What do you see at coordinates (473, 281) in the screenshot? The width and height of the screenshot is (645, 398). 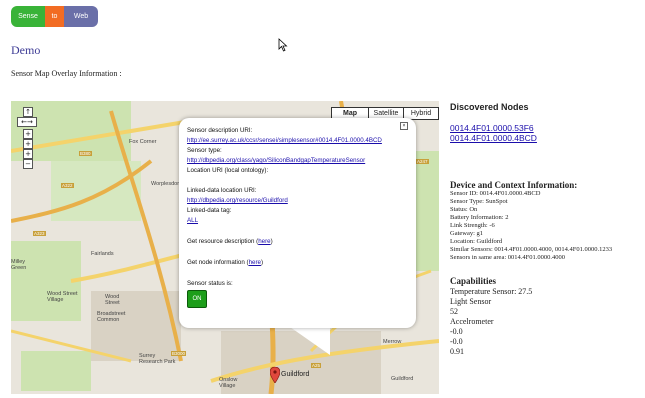 I see `capabilities-heading: Capabilities` at bounding box center [473, 281].